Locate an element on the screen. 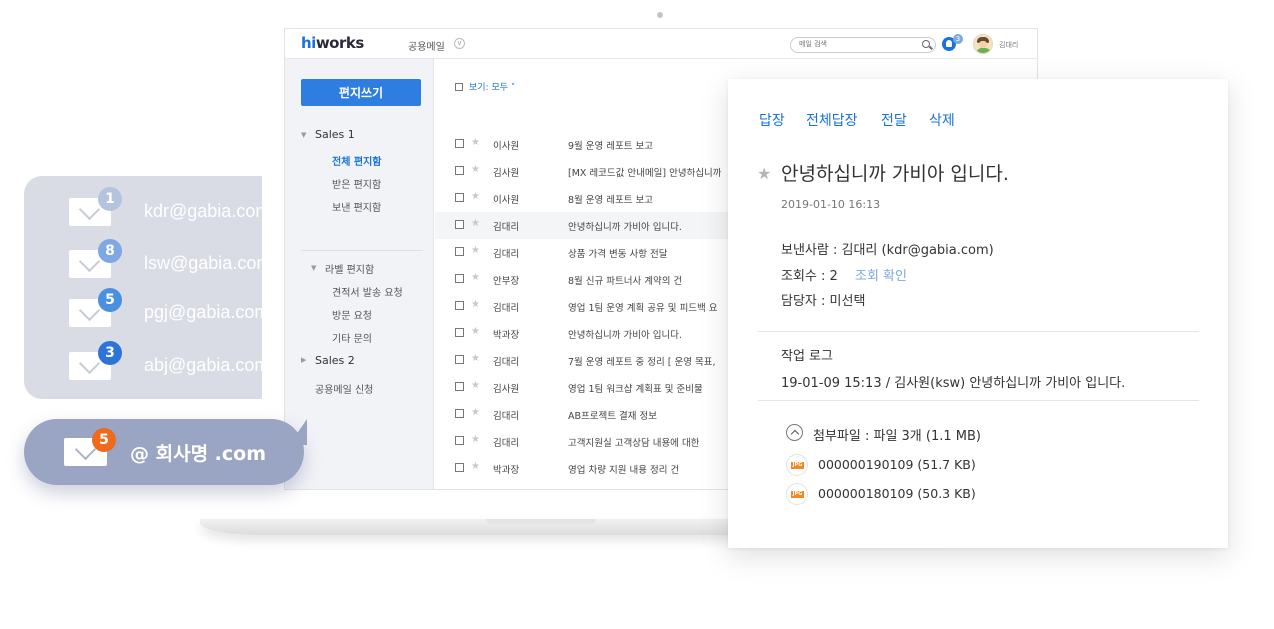  hiworks-logo: hiworks is located at coordinates (332, 43).